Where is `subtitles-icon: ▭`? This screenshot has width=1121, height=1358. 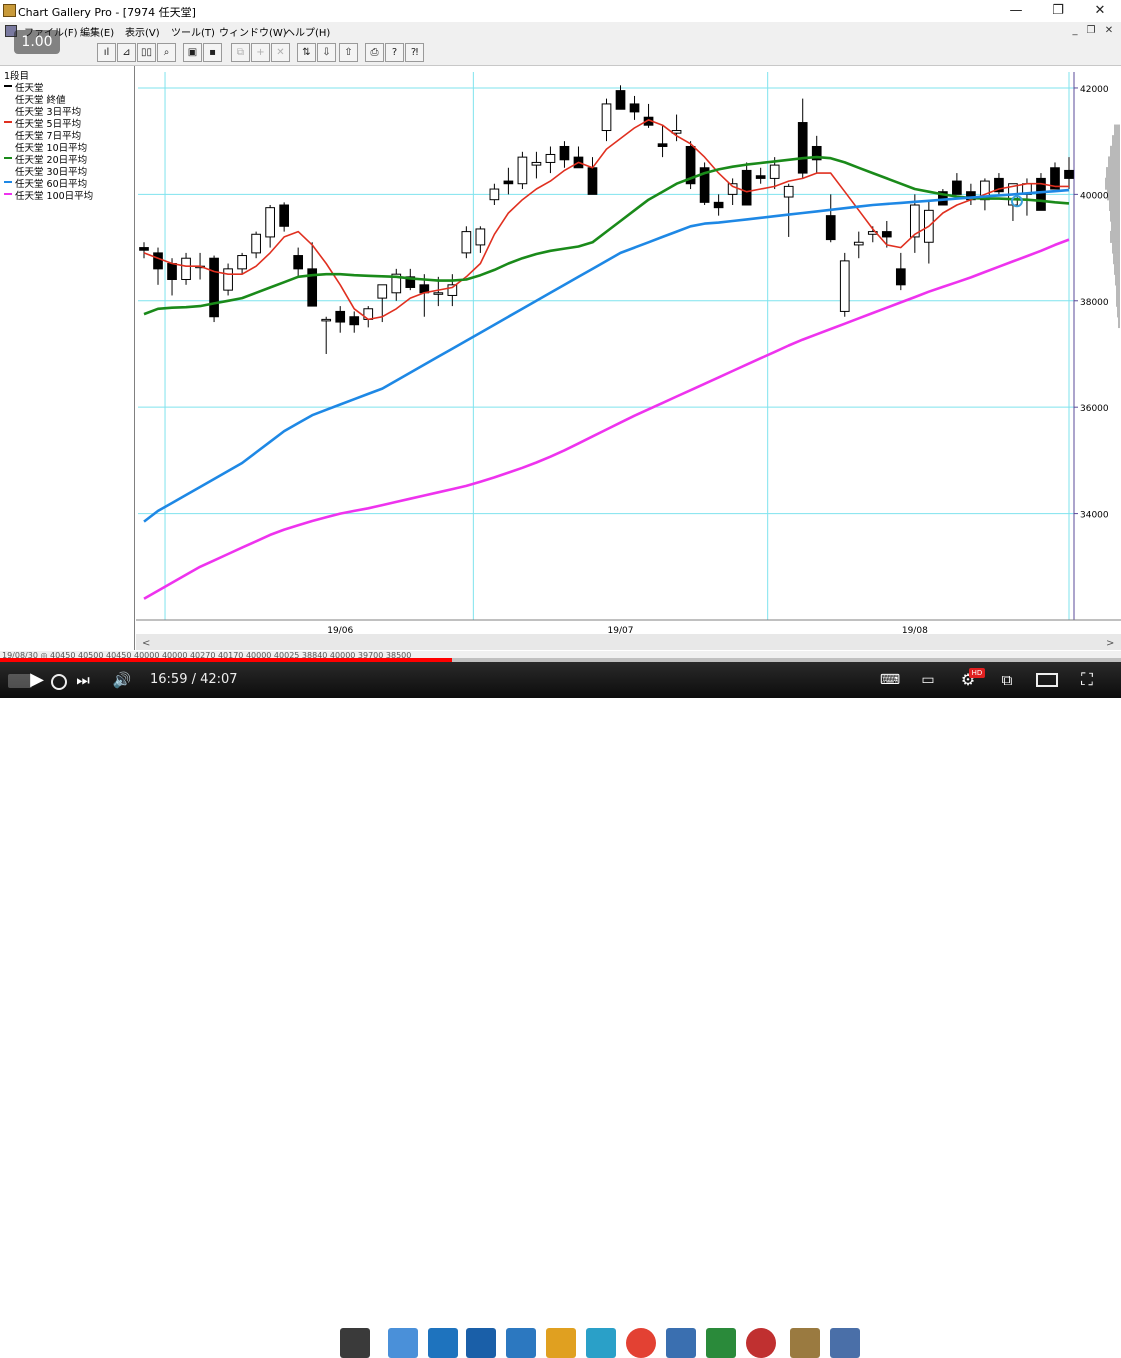 subtitles-icon: ▭ is located at coordinates (928, 680).